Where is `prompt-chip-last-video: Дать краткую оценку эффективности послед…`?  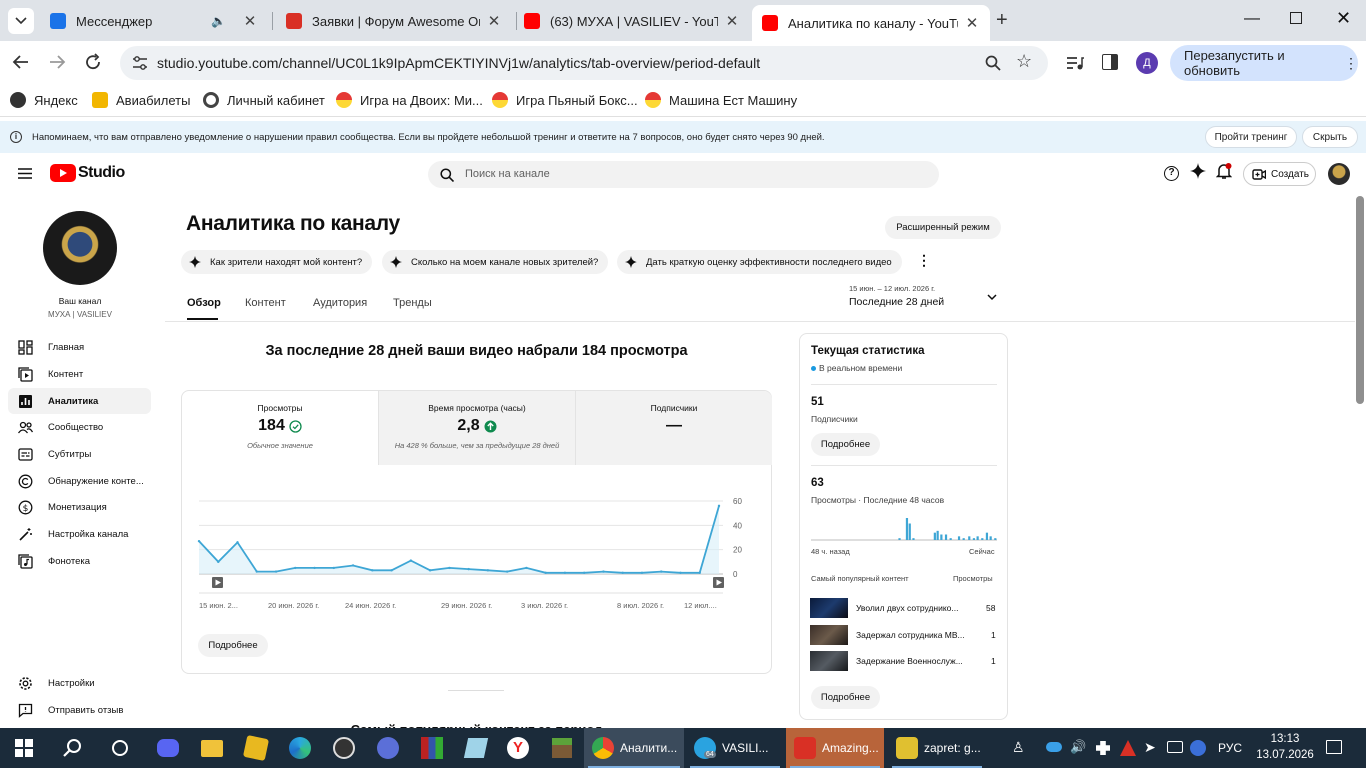 prompt-chip-last-video: Дать краткую оценку эффективности послед… is located at coordinates (759, 262).